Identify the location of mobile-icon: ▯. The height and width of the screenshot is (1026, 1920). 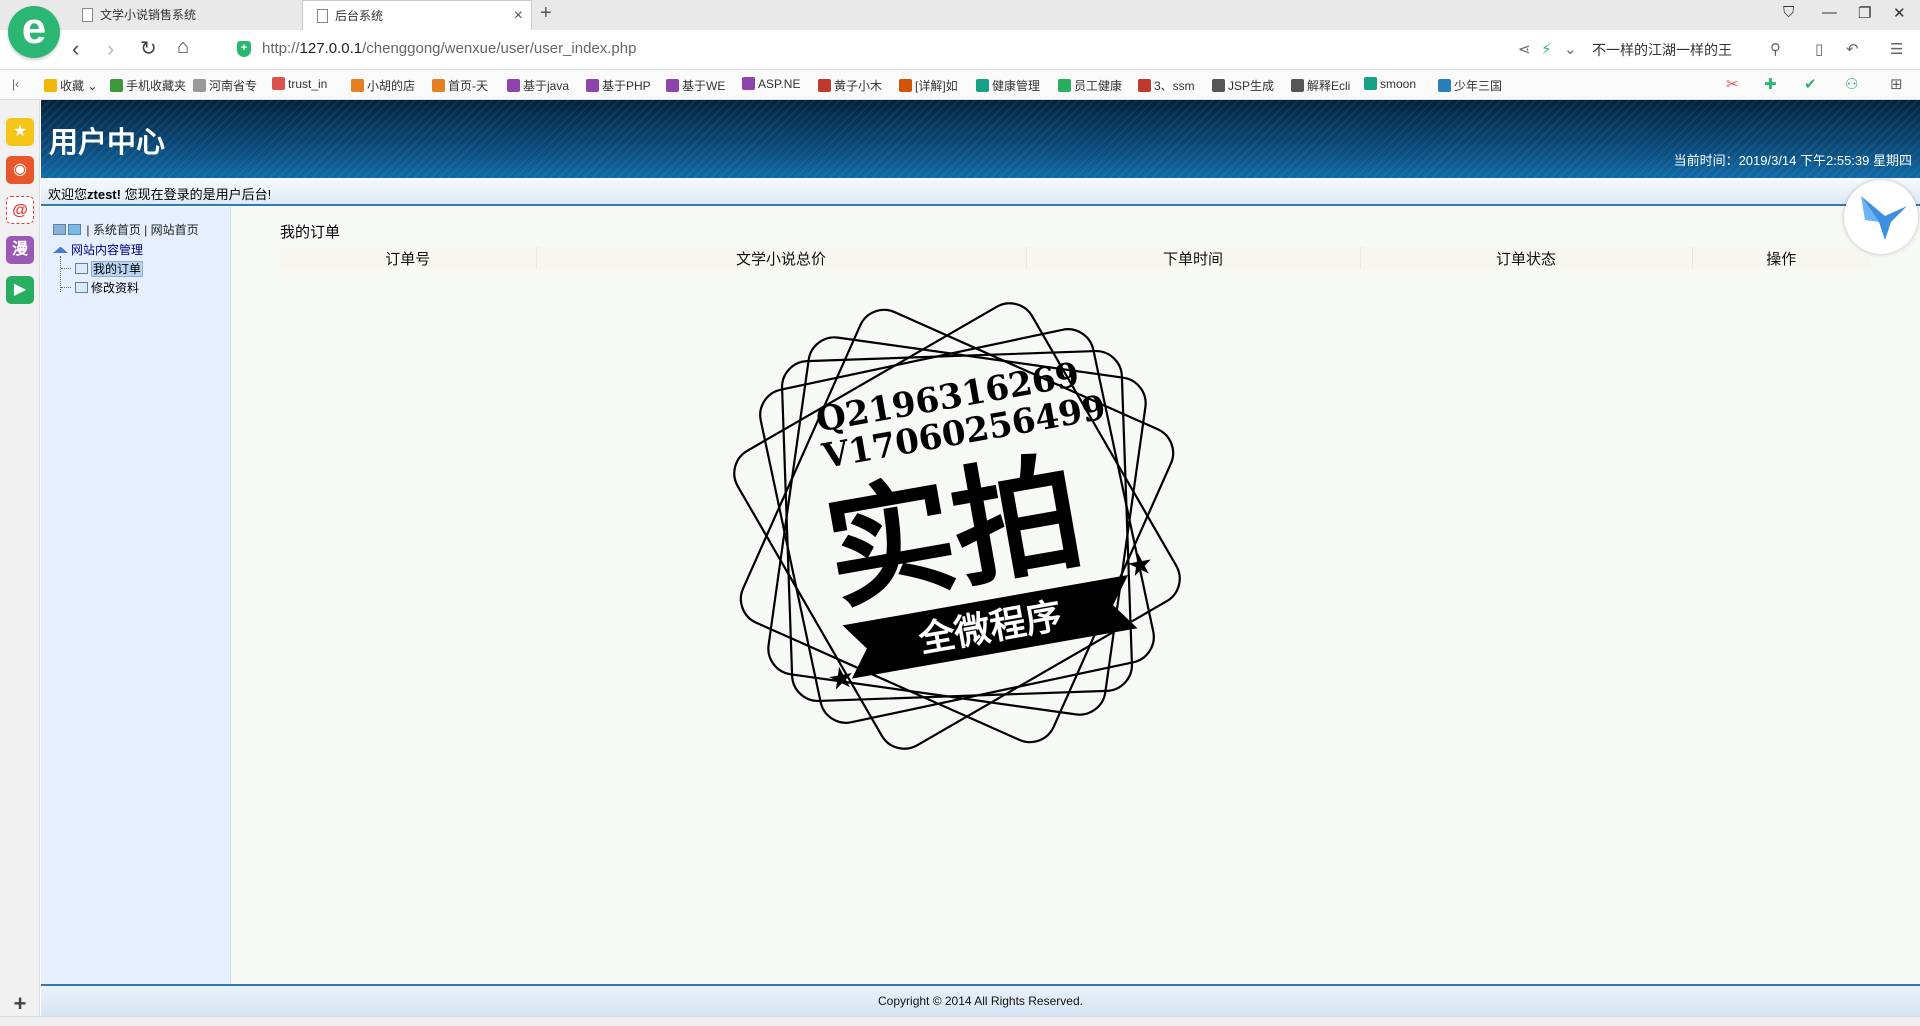
(1819, 49).